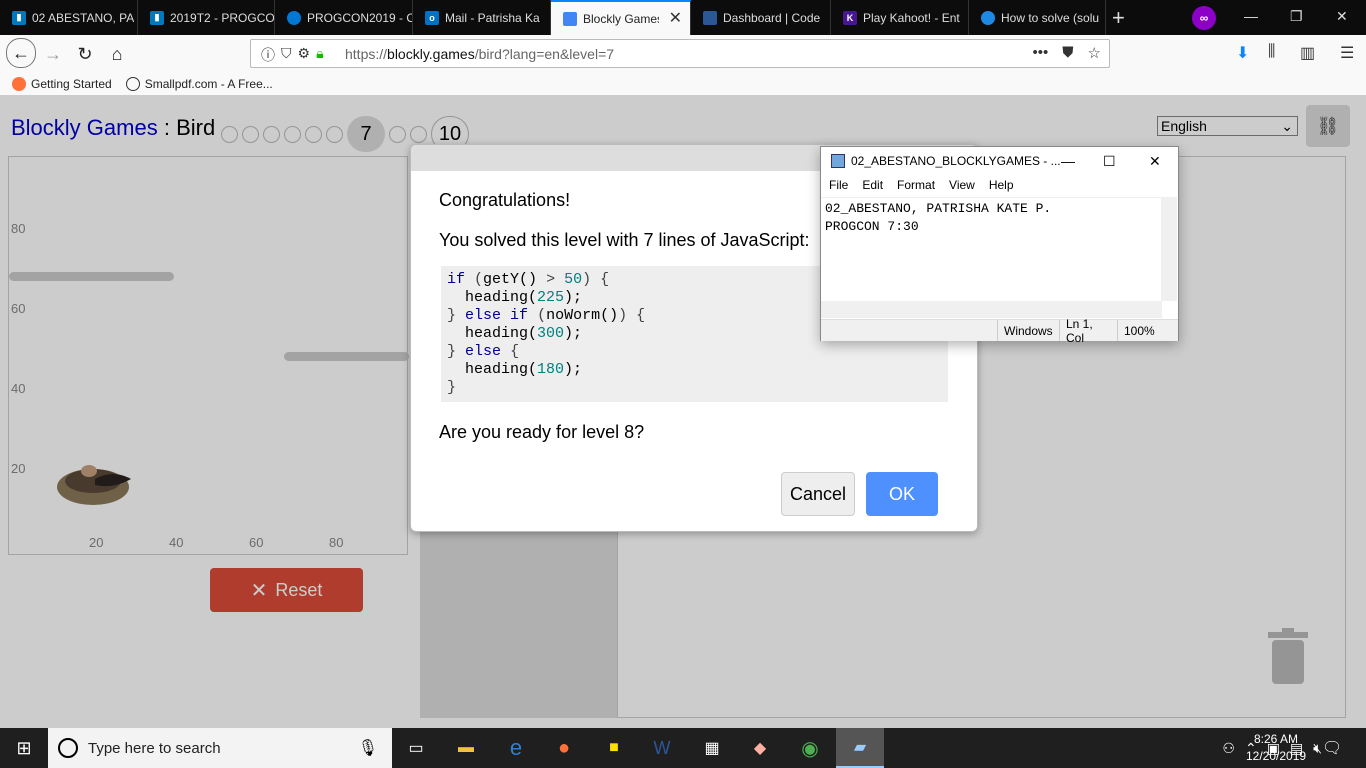  Describe the element at coordinates (999, 161) in the screenshot. I see `notepad-titlebar: 02_ABESTANO_BLOCKLYGAMES - ... — ☐ ✕` at that location.